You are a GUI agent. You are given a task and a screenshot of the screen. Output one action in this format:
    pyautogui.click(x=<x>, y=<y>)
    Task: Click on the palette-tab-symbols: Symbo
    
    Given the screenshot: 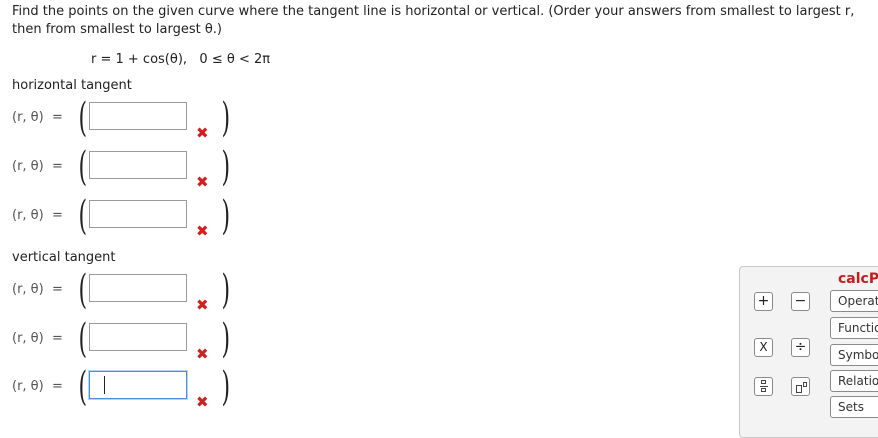 What is the action you would take?
    pyautogui.click(x=854, y=355)
    